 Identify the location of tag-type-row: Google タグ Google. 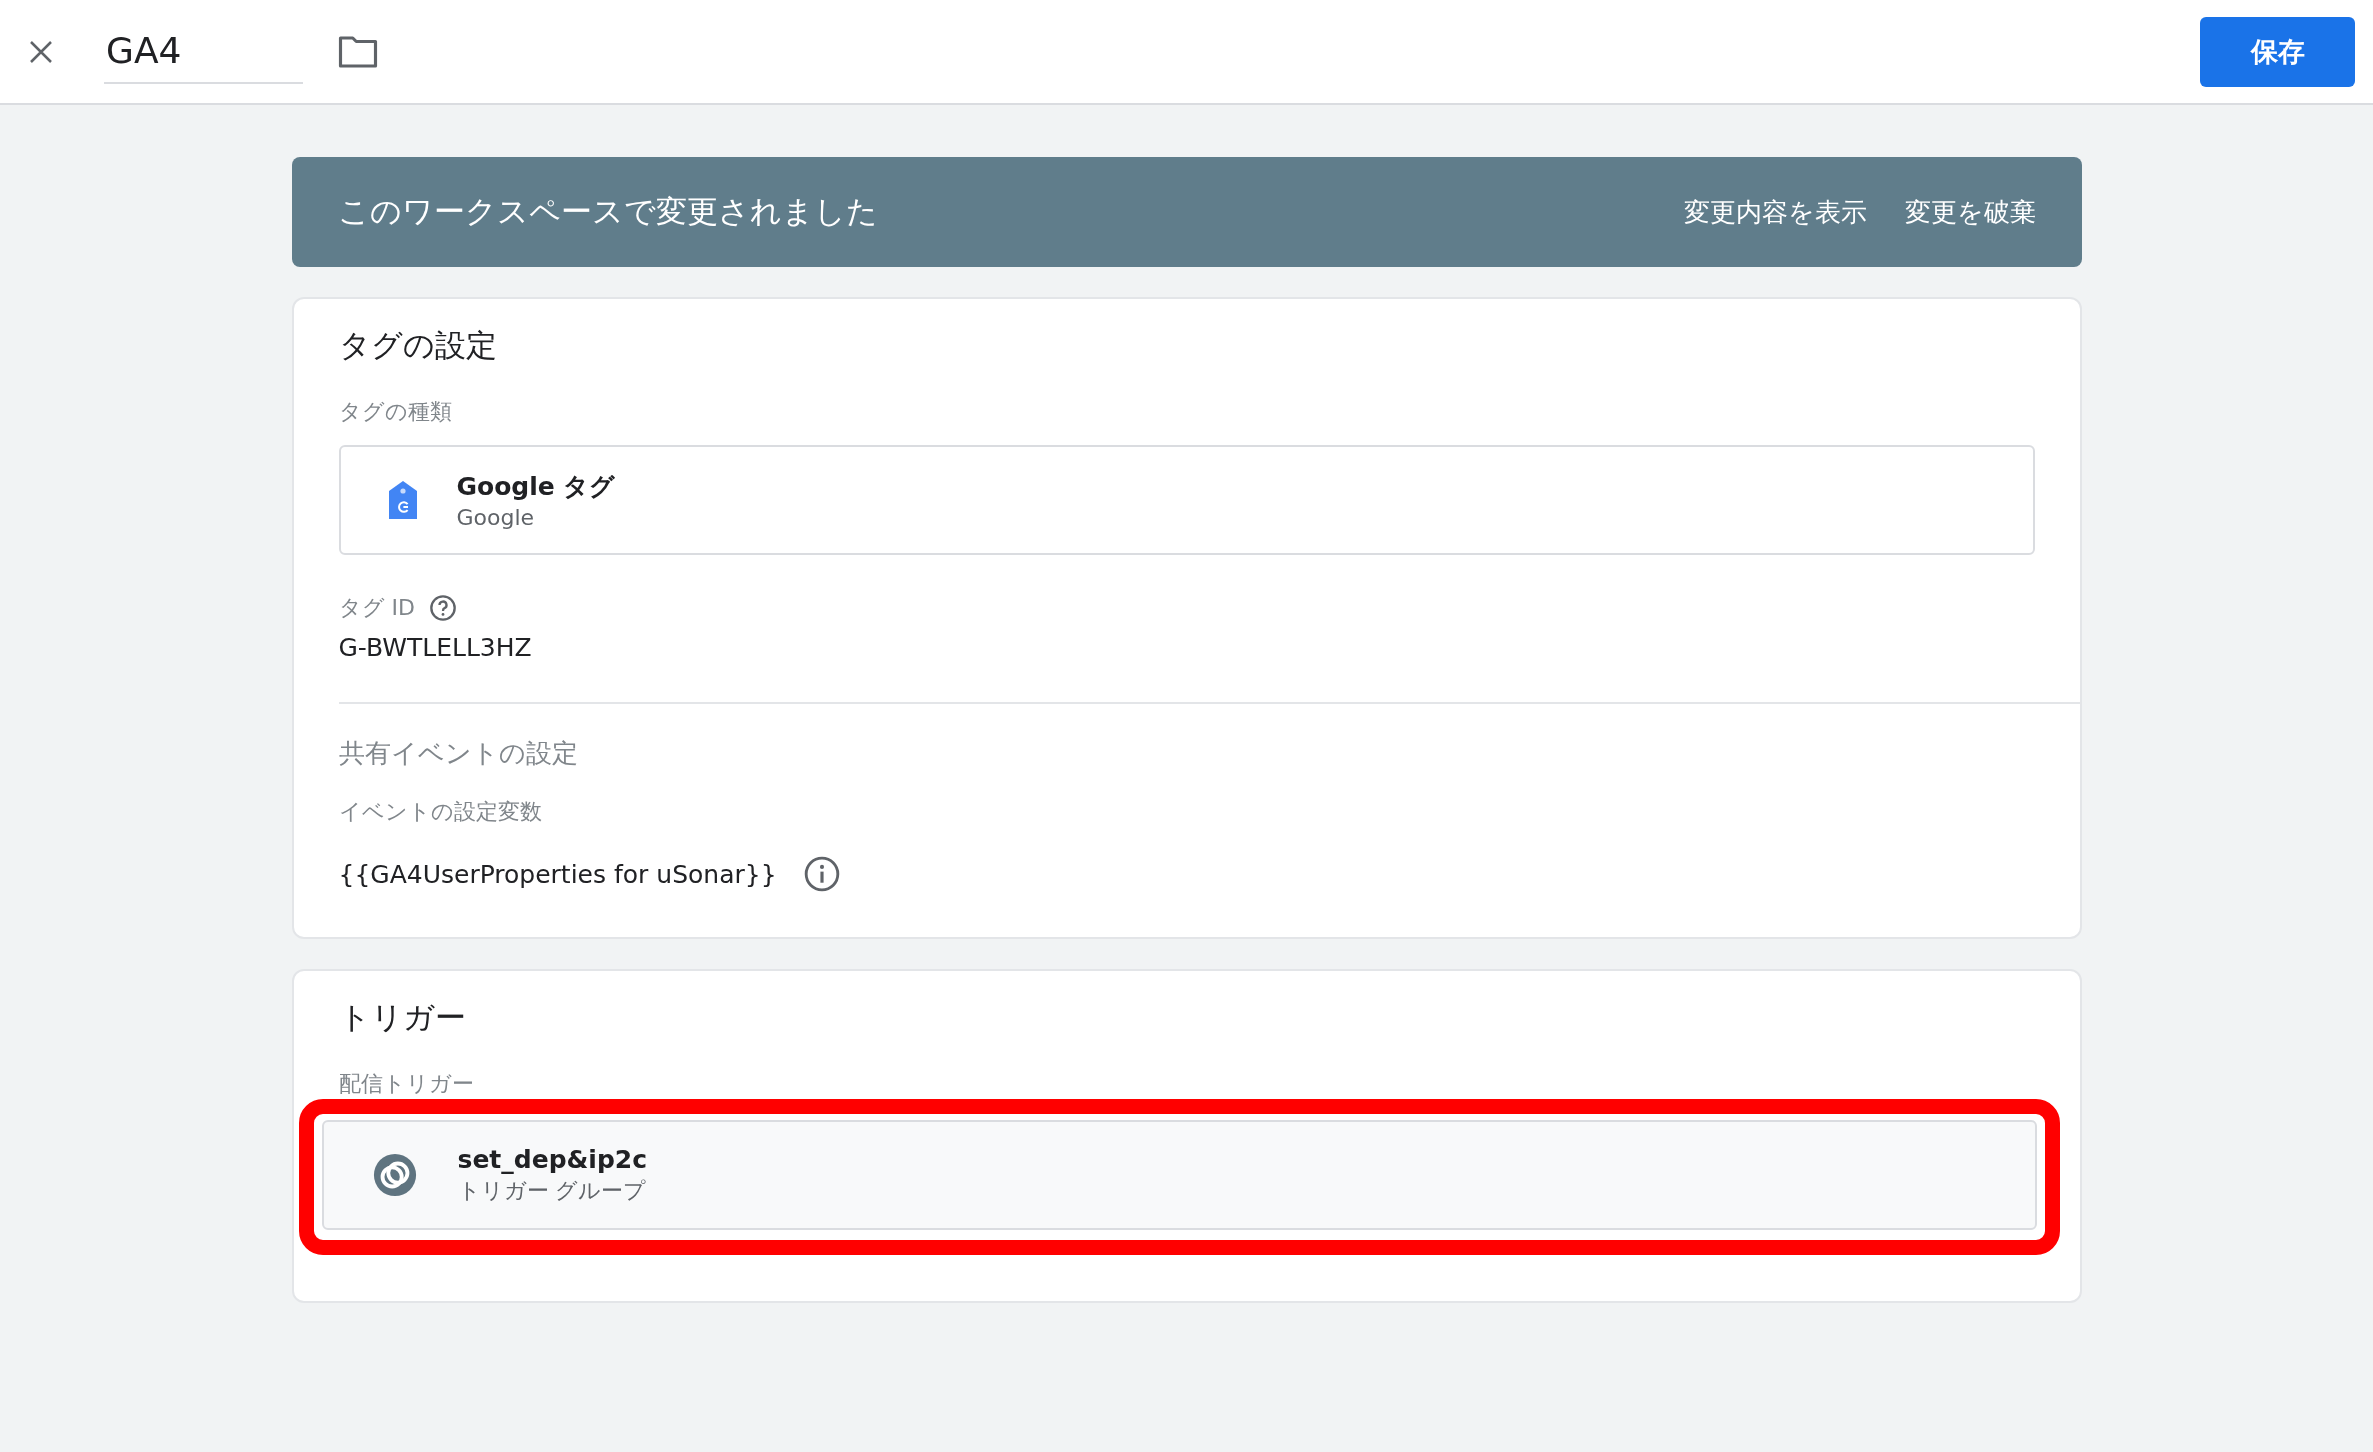
(1186, 500).